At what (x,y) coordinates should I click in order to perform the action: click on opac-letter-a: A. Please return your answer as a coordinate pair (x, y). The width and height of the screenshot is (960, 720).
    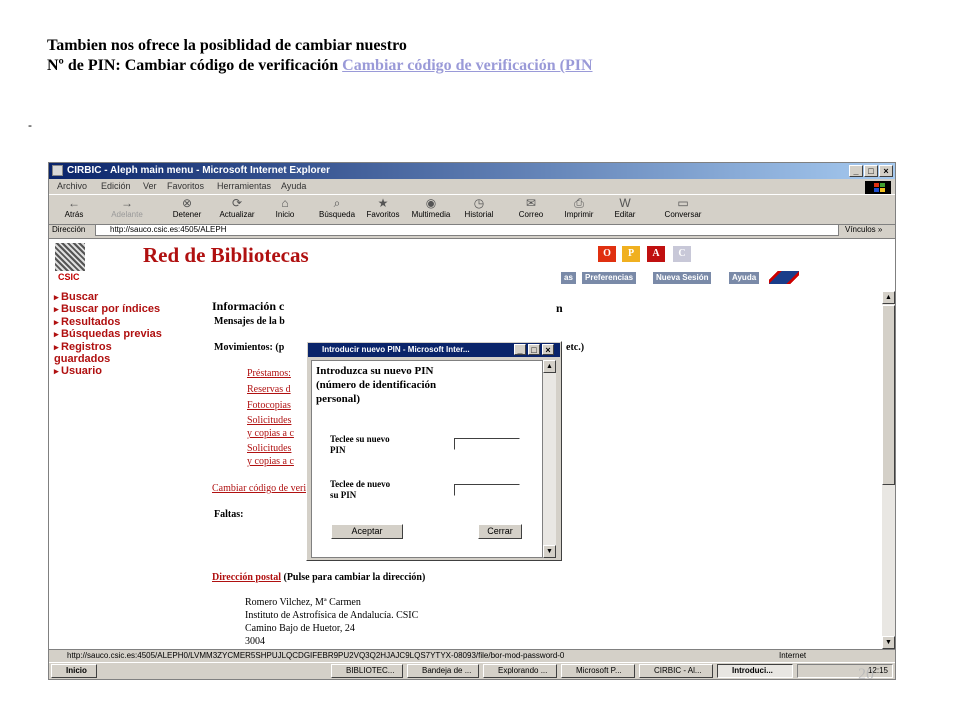
    Looking at the image, I should click on (656, 254).